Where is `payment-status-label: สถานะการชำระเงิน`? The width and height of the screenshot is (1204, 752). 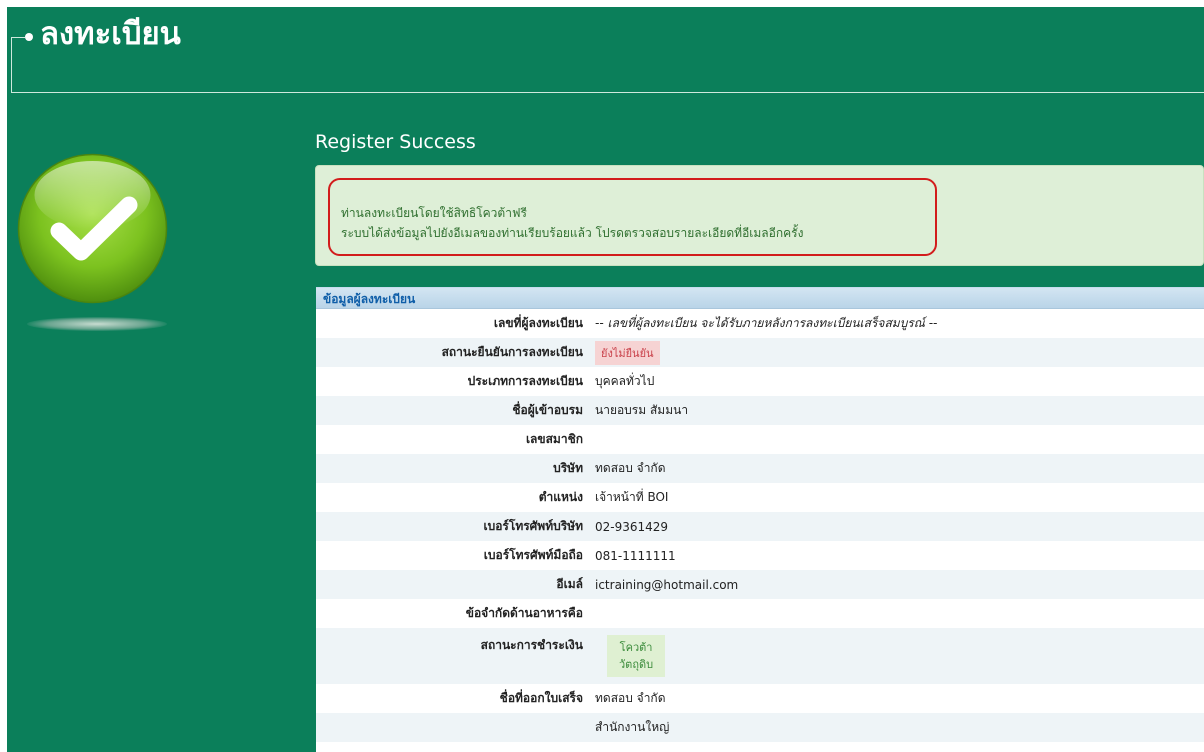
payment-status-label: สถานะการชำระเงิน is located at coordinates (455, 656).